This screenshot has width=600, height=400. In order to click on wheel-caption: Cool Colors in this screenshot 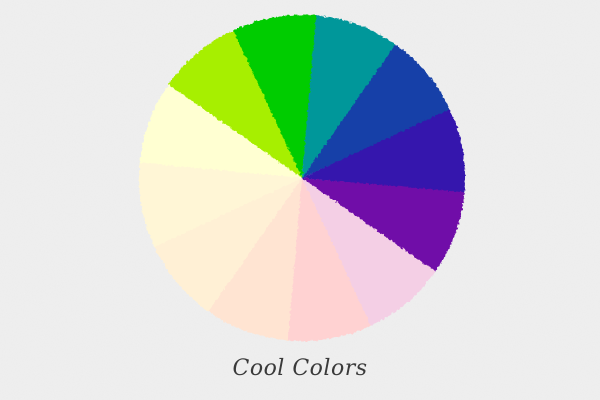, I will do `click(300, 368)`.